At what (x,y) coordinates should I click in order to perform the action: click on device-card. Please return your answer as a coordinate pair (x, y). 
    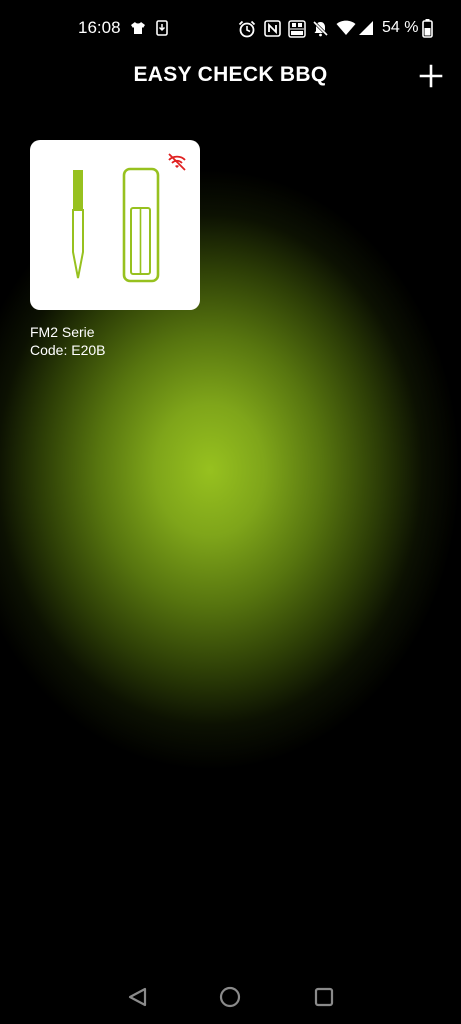
    Looking at the image, I should click on (115, 225).